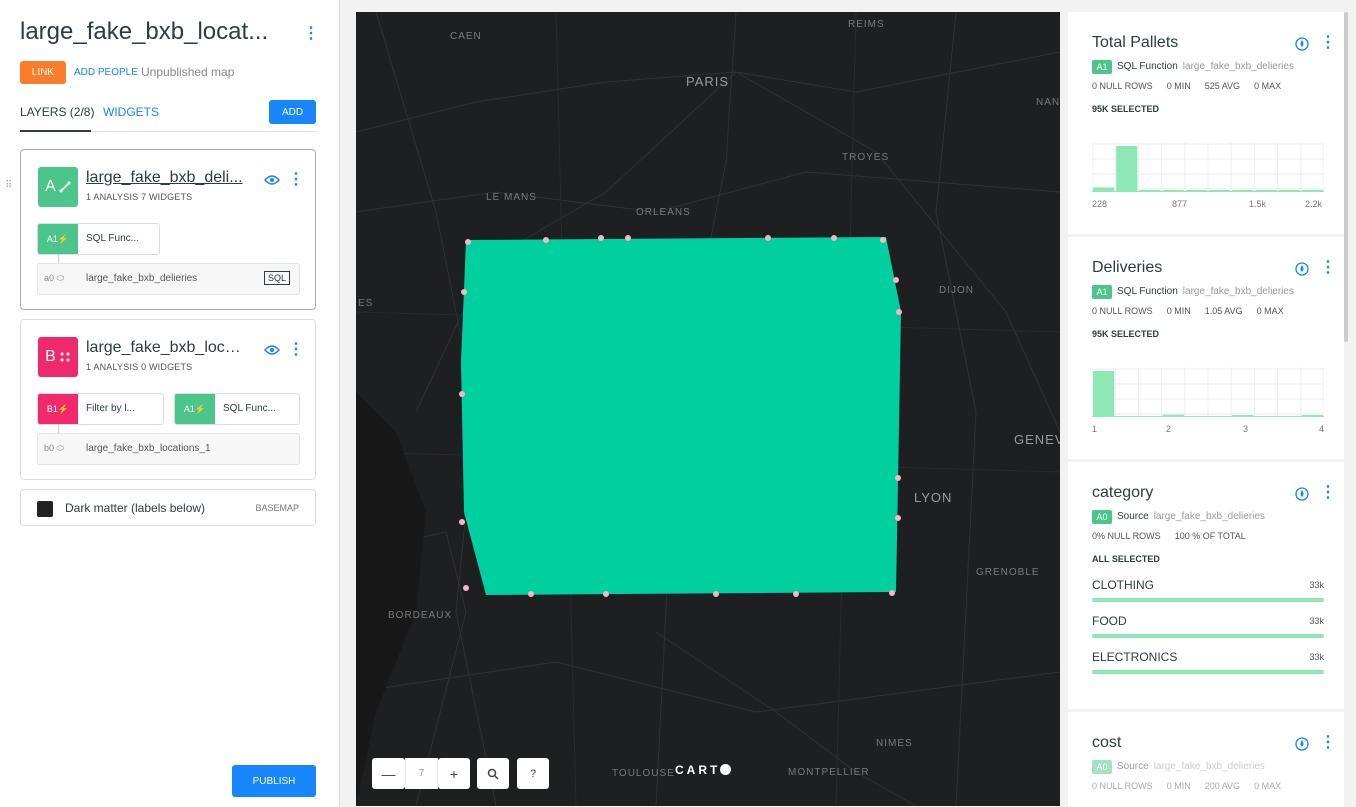  What do you see at coordinates (1210, 536) in the screenshot?
I see `stat: 100 % OF TOTAL` at bounding box center [1210, 536].